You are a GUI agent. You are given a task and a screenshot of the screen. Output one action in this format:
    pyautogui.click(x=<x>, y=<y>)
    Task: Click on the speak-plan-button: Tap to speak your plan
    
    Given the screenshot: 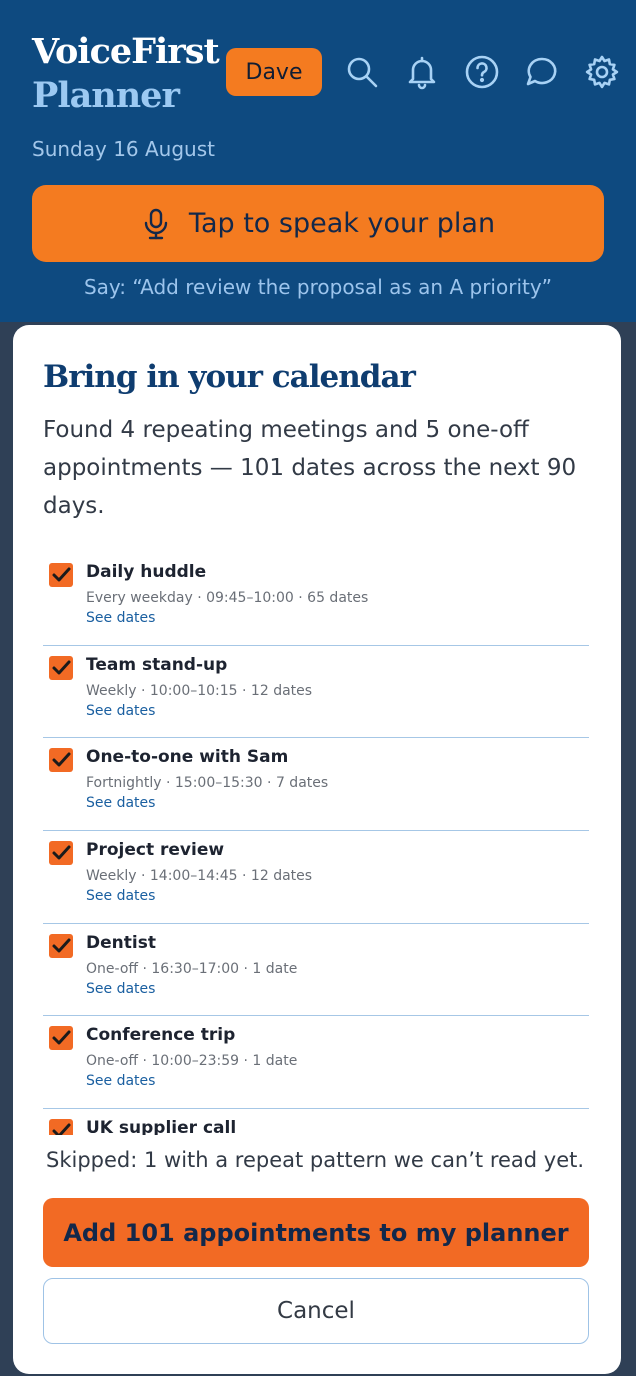 What is the action you would take?
    pyautogui.click(x=318, y=223)
    